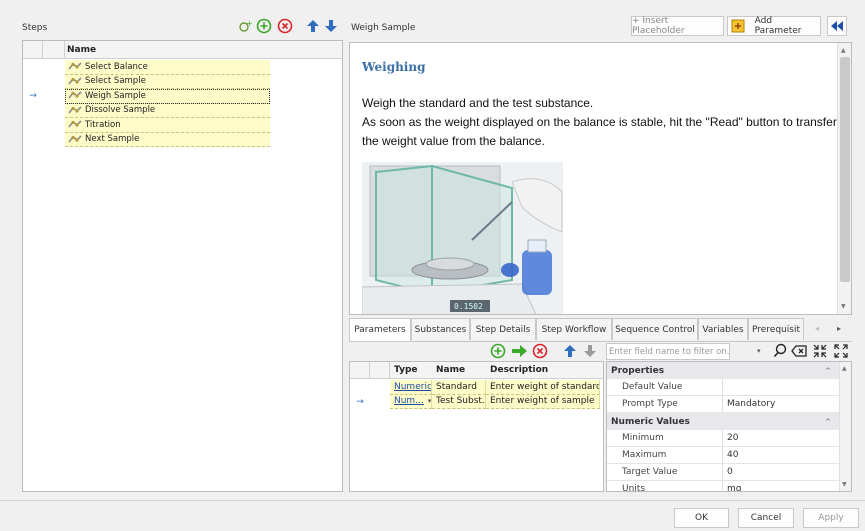 The width and height of the screenshot is (865, 531). I want to click on tab-step-workflow: Step Workflow, so click(574, 329).